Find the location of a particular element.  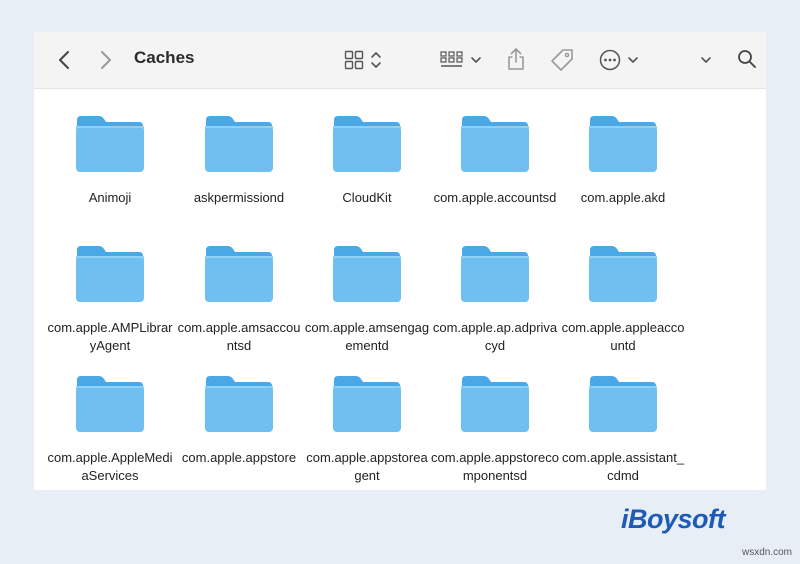

tag-icon is located at coordinates (562, 60).